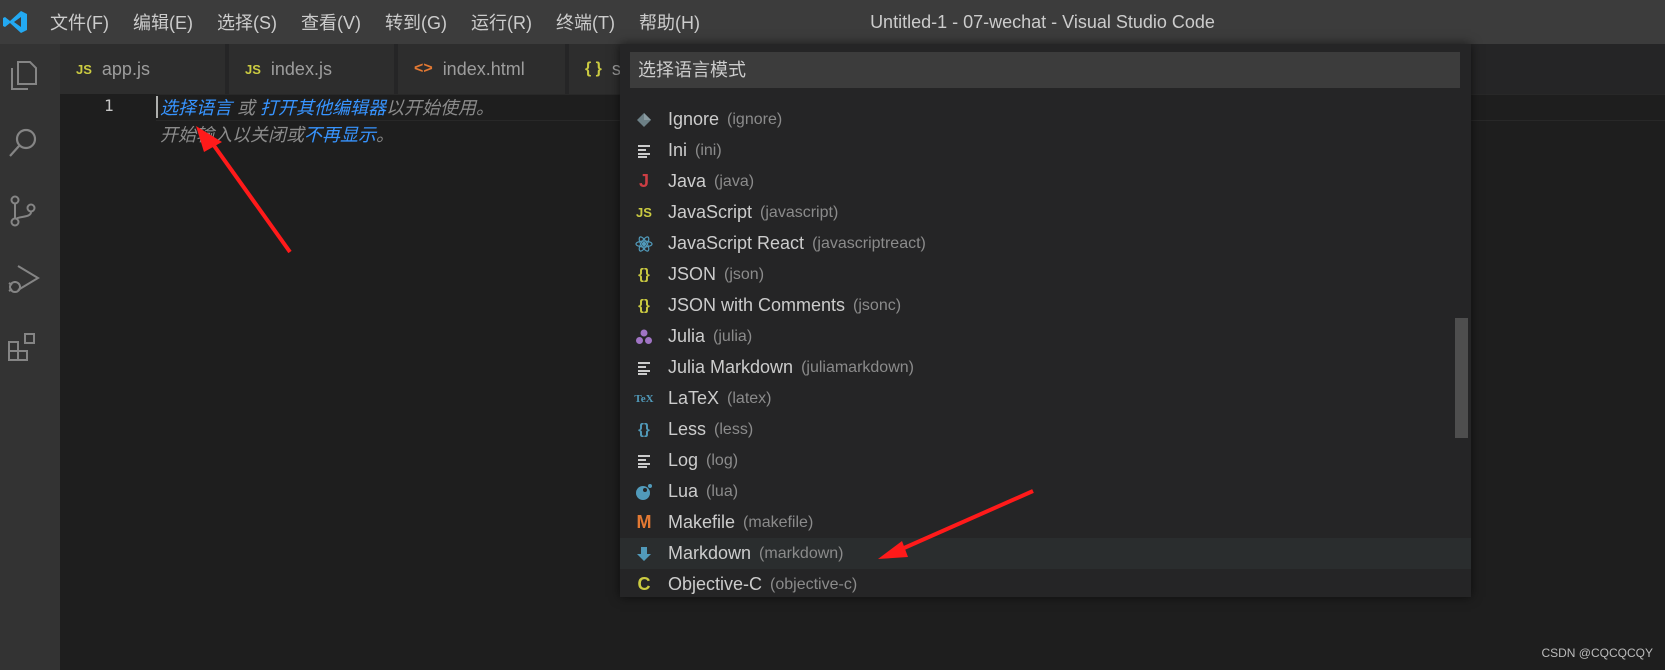  Describe the element at coordinates (956, 524) in the screenshot. I see `red-arrow-markdown` at that location.